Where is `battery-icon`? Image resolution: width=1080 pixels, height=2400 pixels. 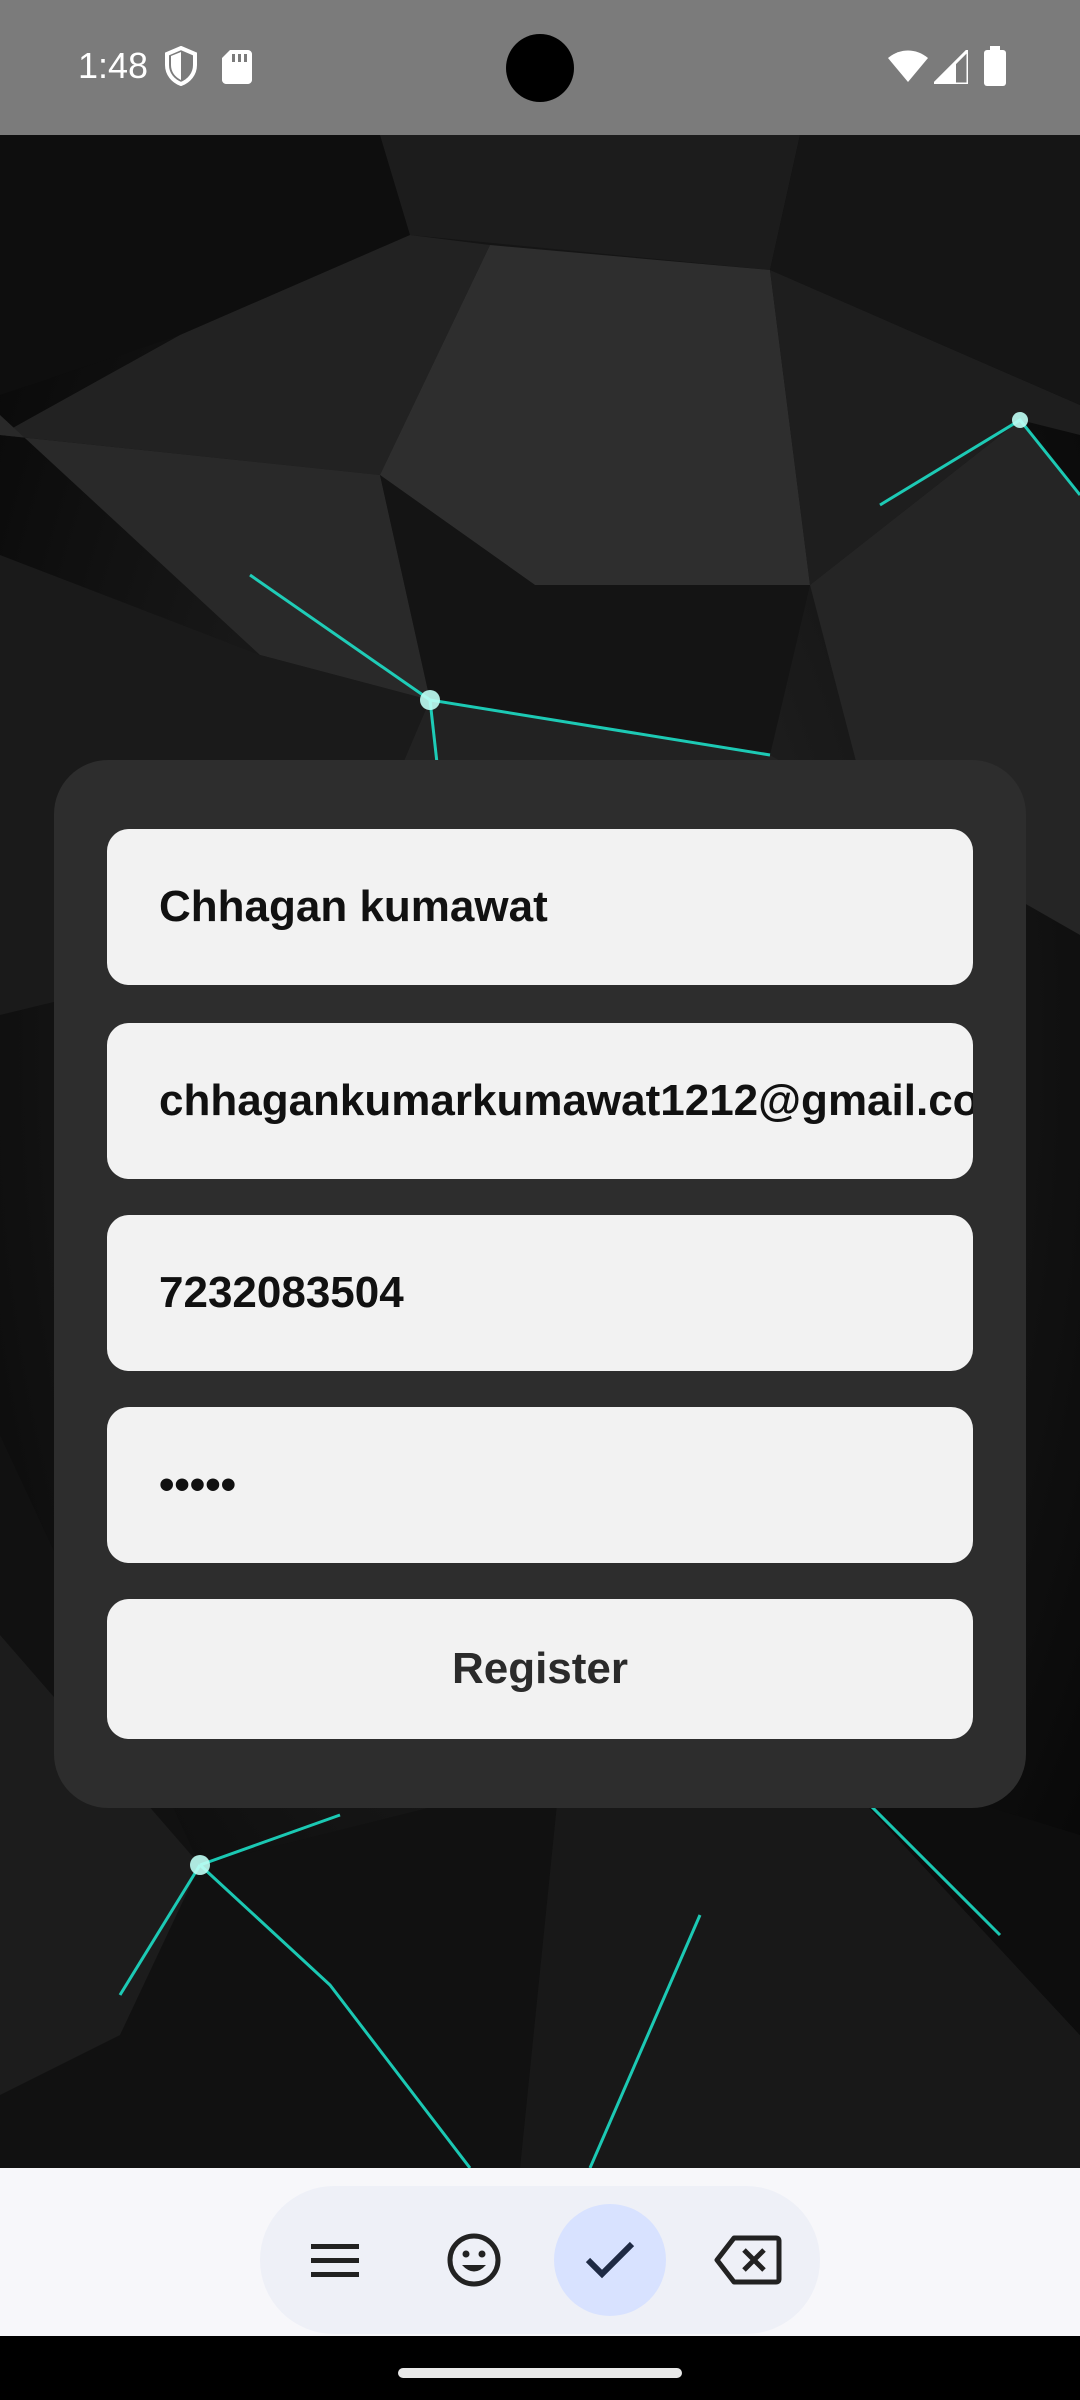
battery-icon is located at coordinates (995, 66).